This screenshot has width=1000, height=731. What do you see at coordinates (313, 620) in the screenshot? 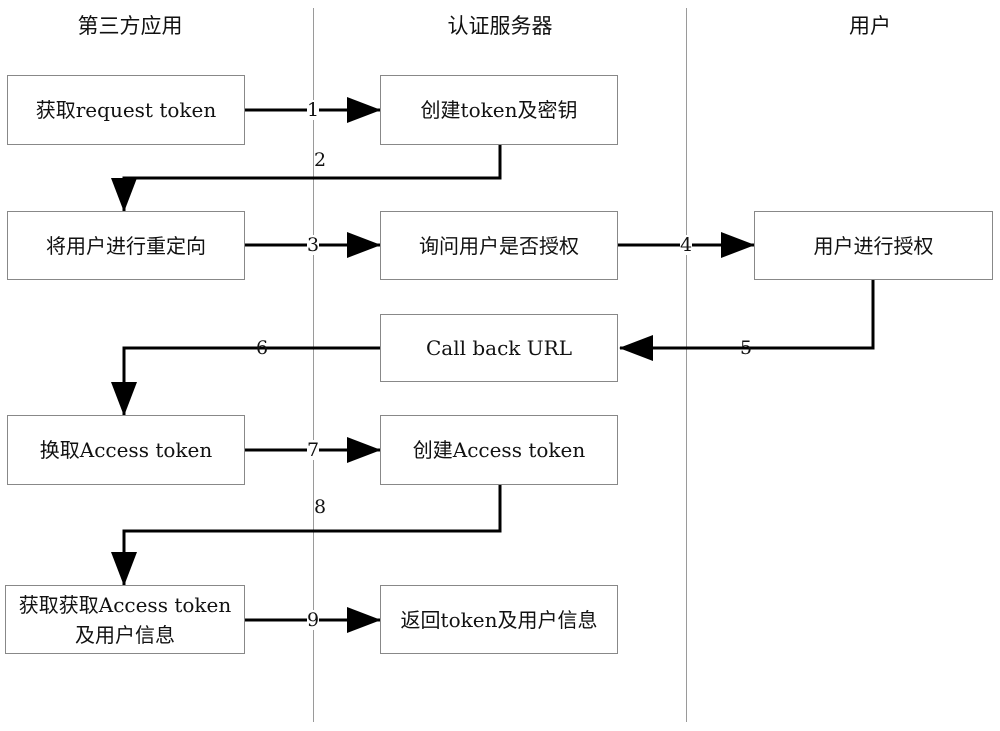
I see `step-number-9: 9` at bounding box center [313, 620].